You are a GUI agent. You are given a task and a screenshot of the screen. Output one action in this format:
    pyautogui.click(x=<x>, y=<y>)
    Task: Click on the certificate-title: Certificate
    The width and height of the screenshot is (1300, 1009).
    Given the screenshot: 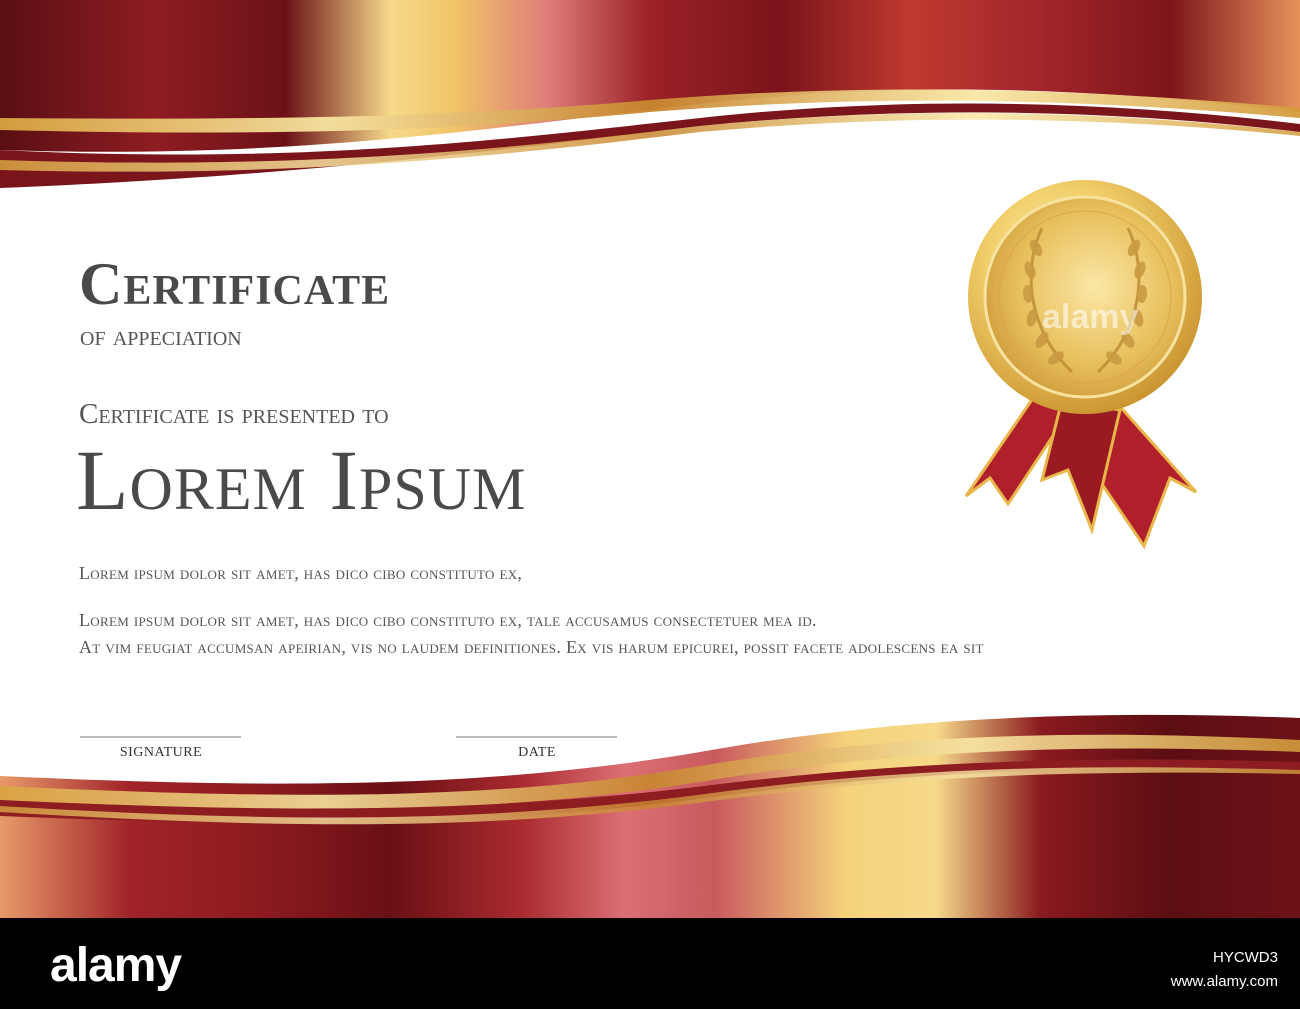 What is the action you would take?
    pyautogui.click(x=235, y=284)
    